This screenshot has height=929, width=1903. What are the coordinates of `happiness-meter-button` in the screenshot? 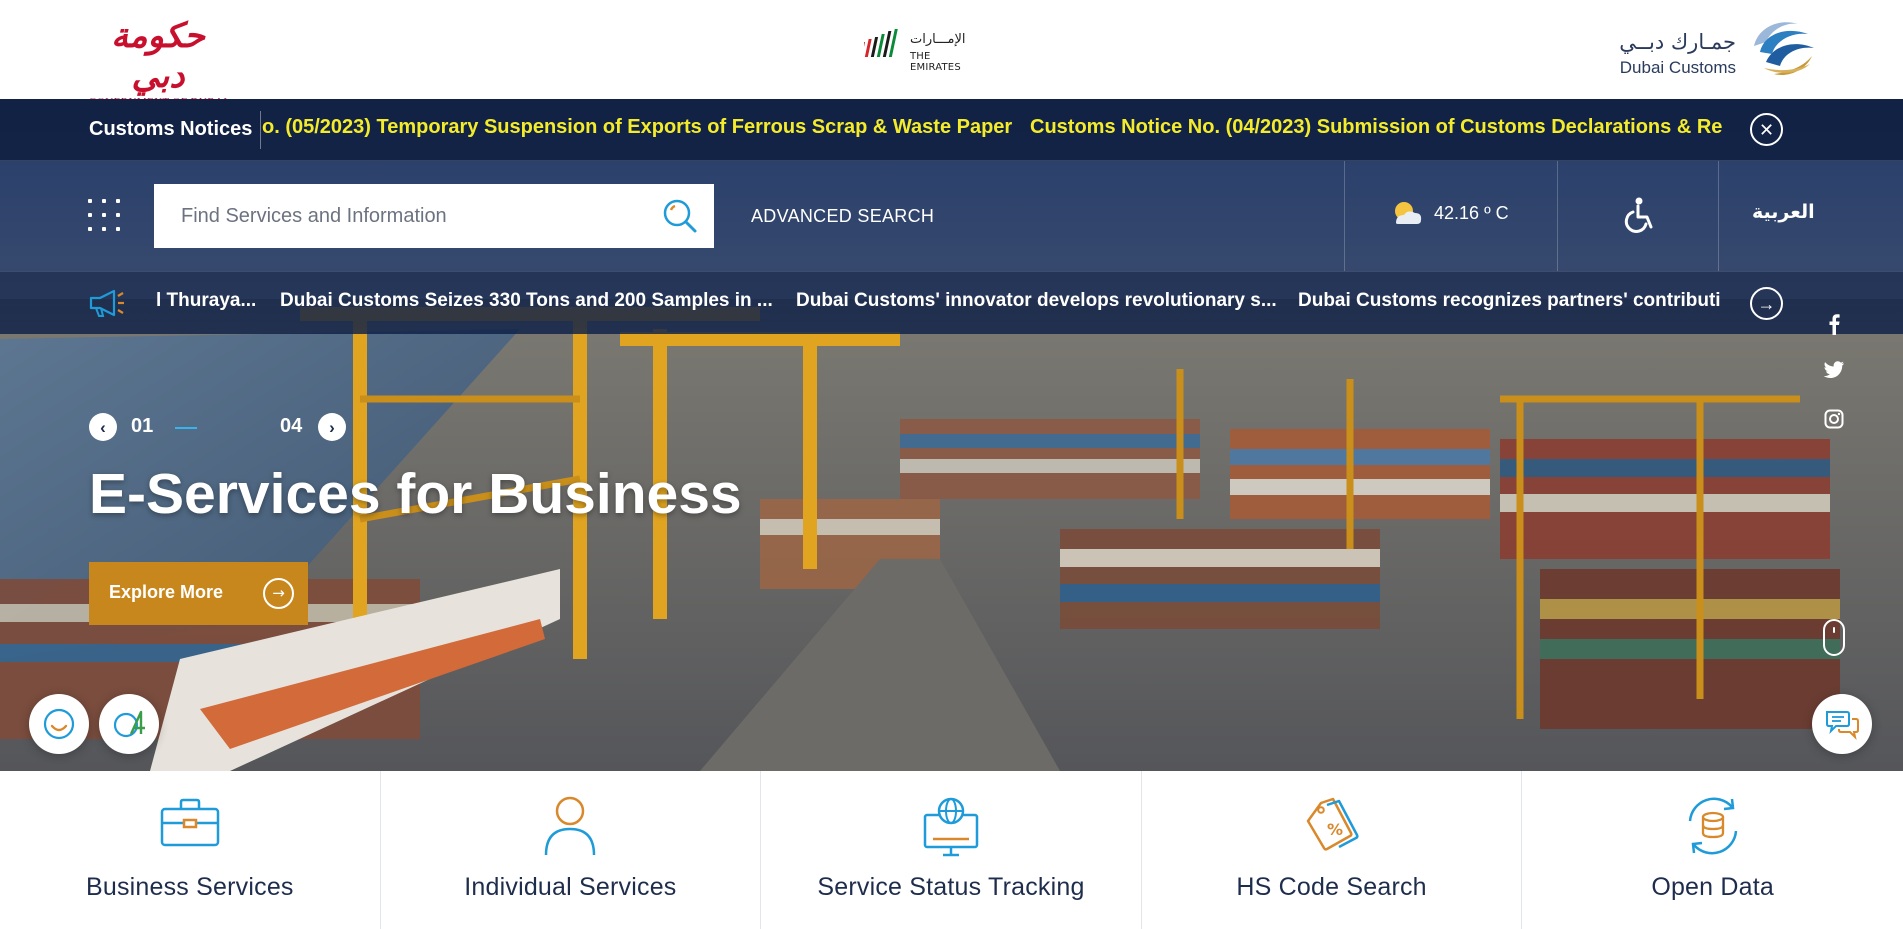 It's located at (59, 724).